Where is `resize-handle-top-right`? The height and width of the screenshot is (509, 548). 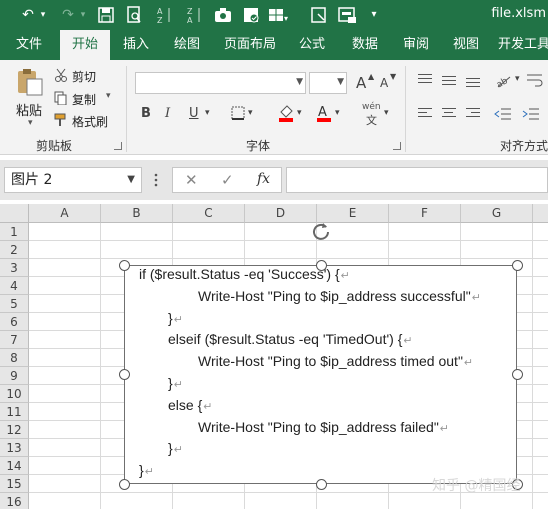 resize-handle-top-right is located at coordinates (517, 265).